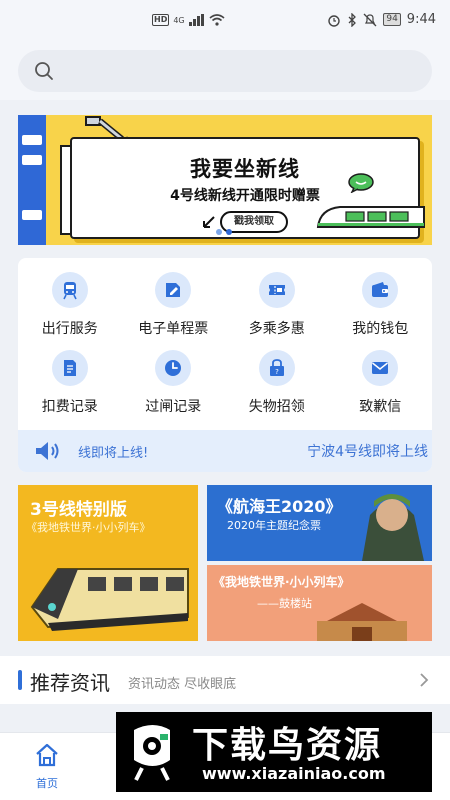  Describe the element at coordinates (362, 622) in the screenshot. I see `tower-illustration` at that location.